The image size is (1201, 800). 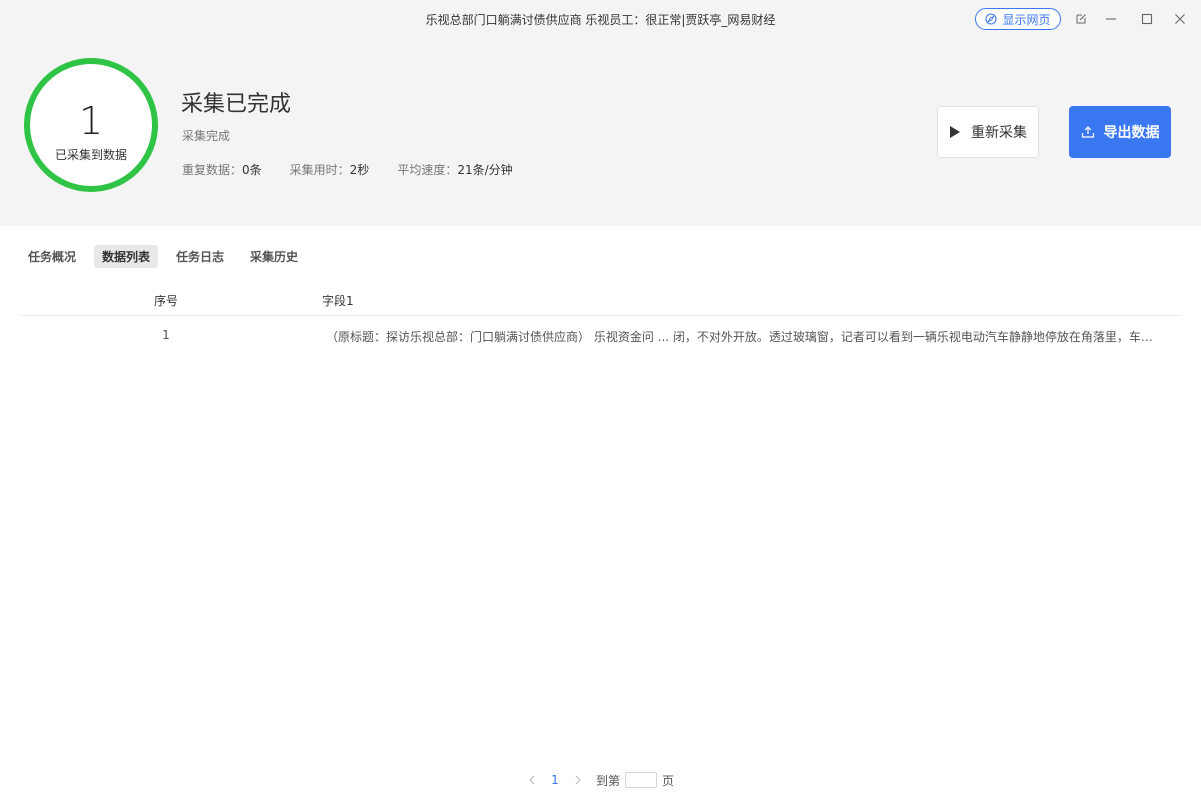 I want to click on maximize-icon, so click(x=1147, y=19).